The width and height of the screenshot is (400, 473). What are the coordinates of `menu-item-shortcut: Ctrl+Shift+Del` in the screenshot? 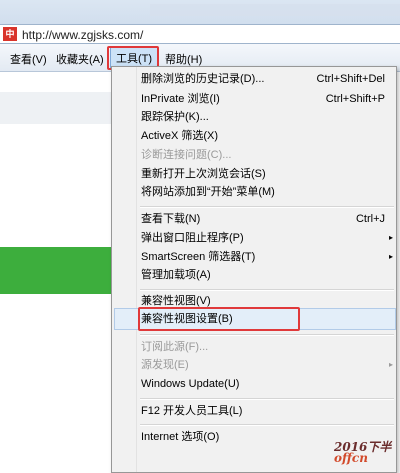 It's located at (350, 79).